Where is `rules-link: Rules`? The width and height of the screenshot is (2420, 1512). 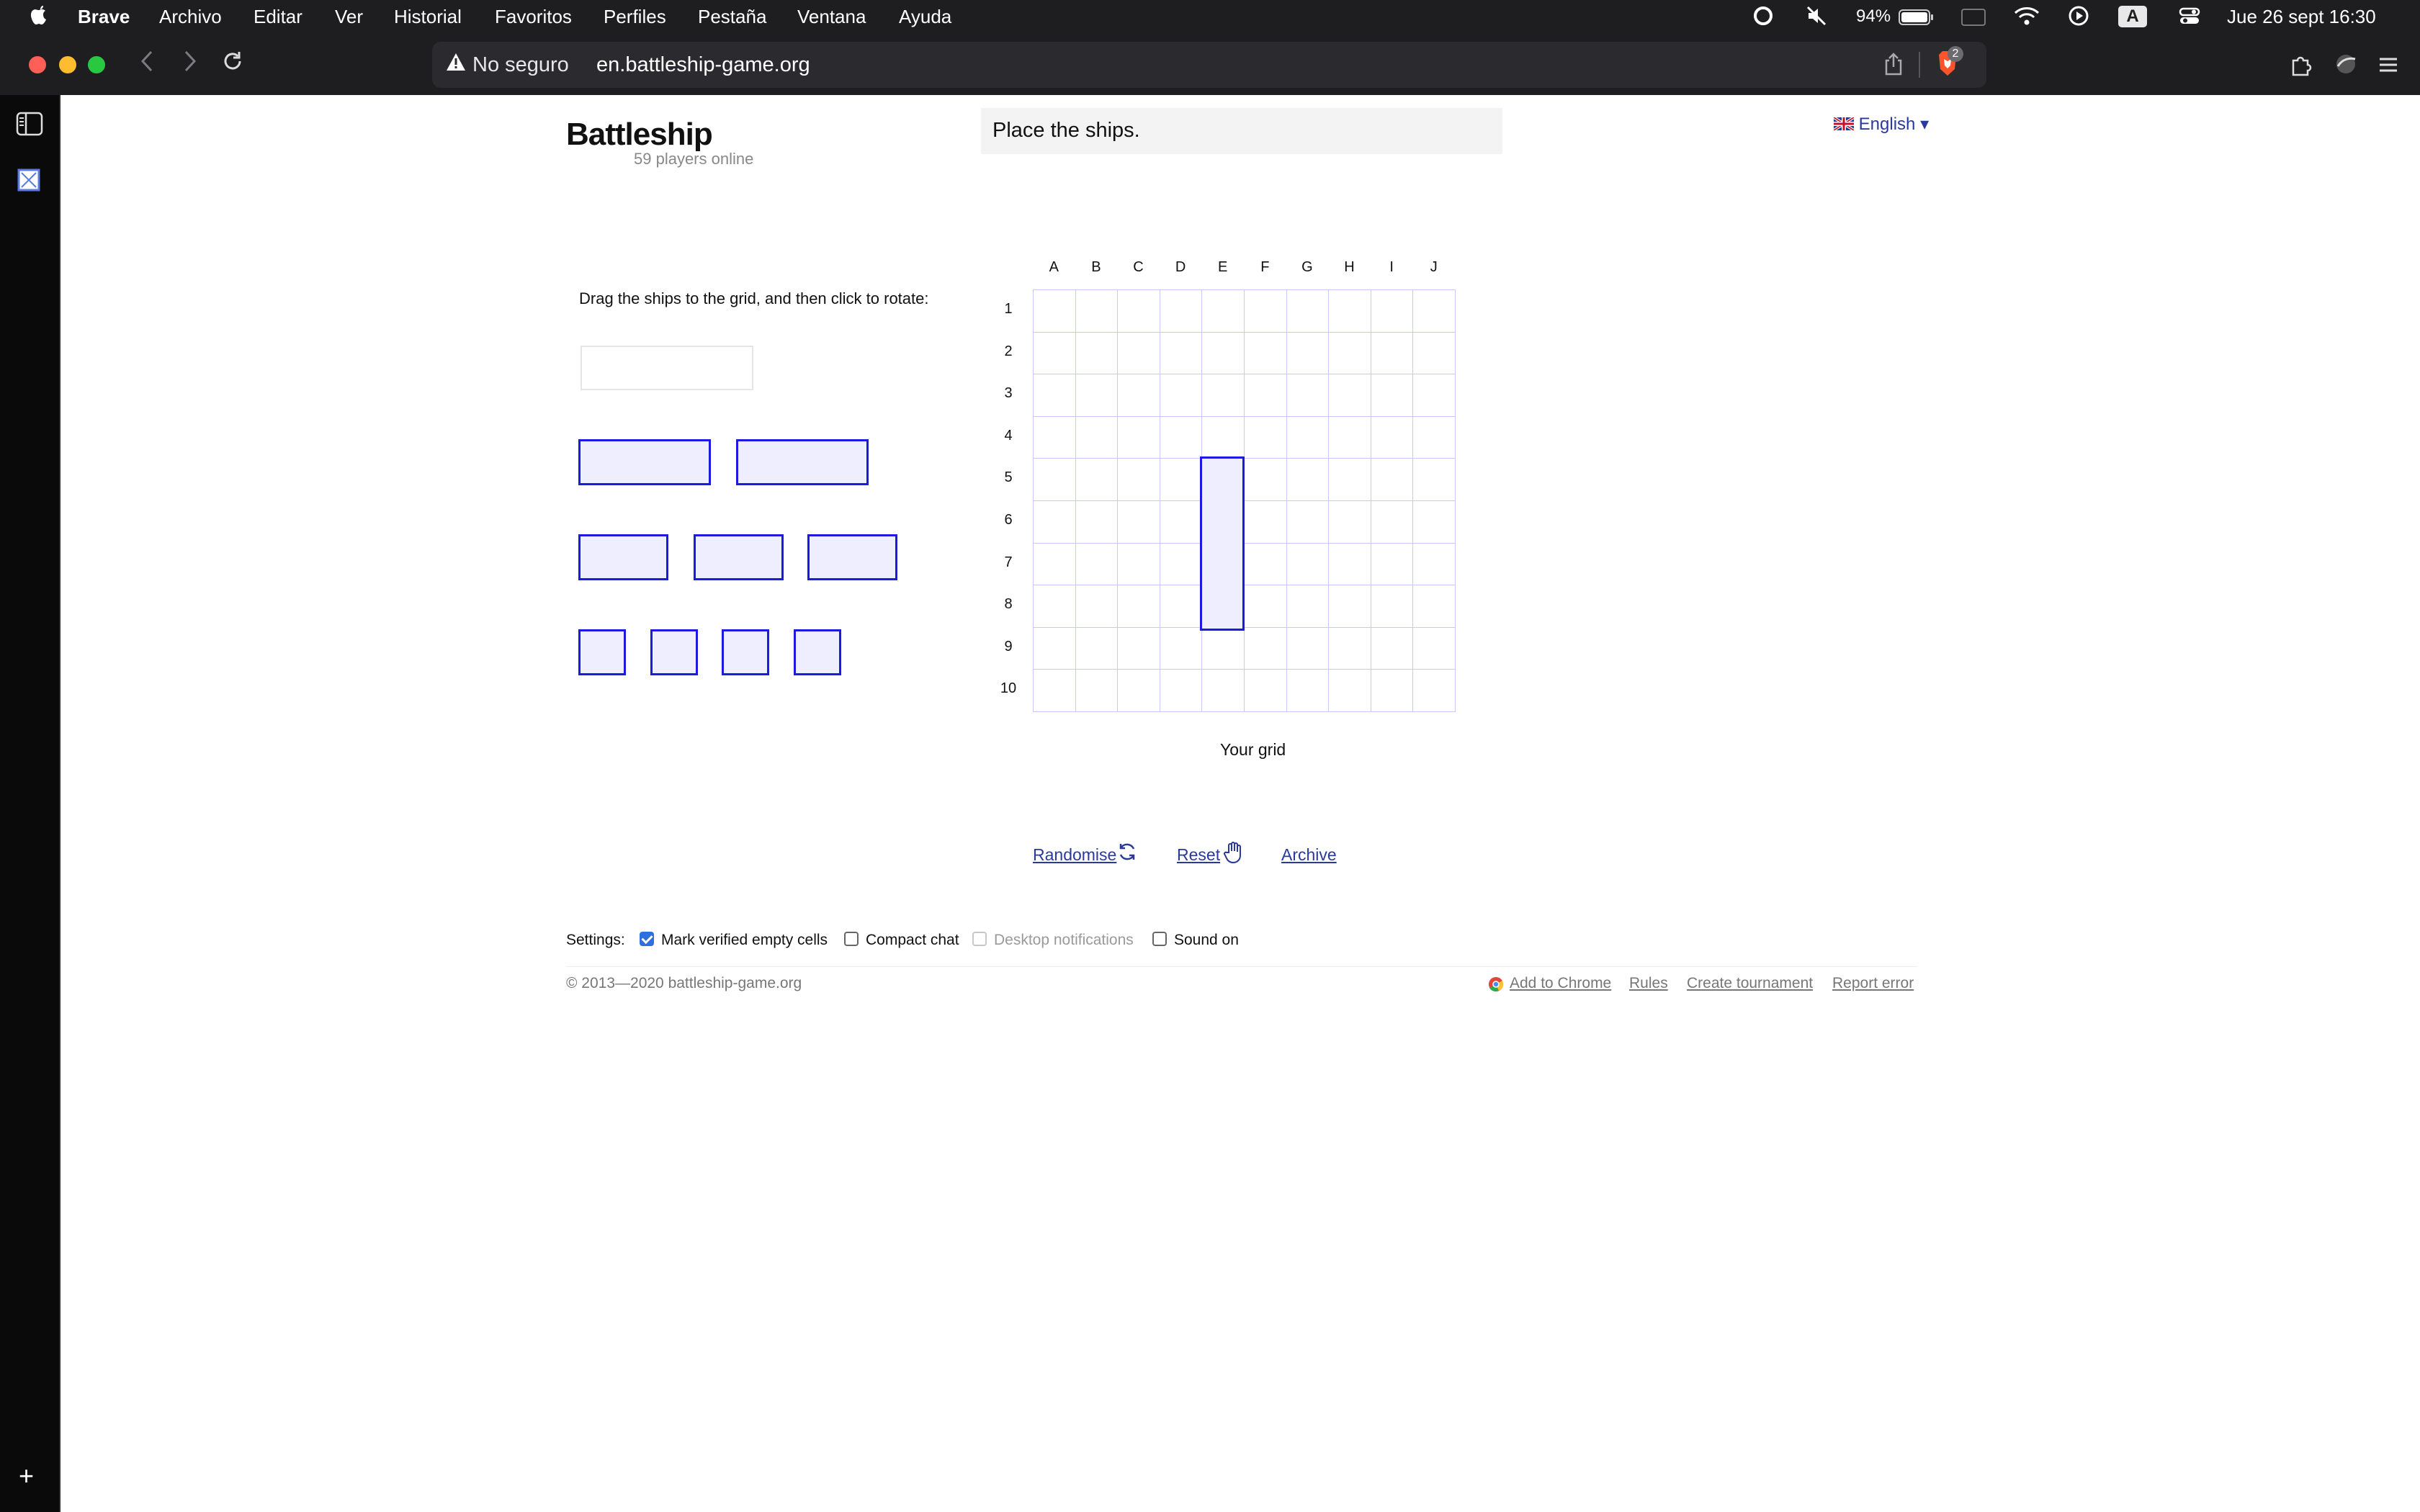
rules-link: Rules is located at coordinates (1648, 983).